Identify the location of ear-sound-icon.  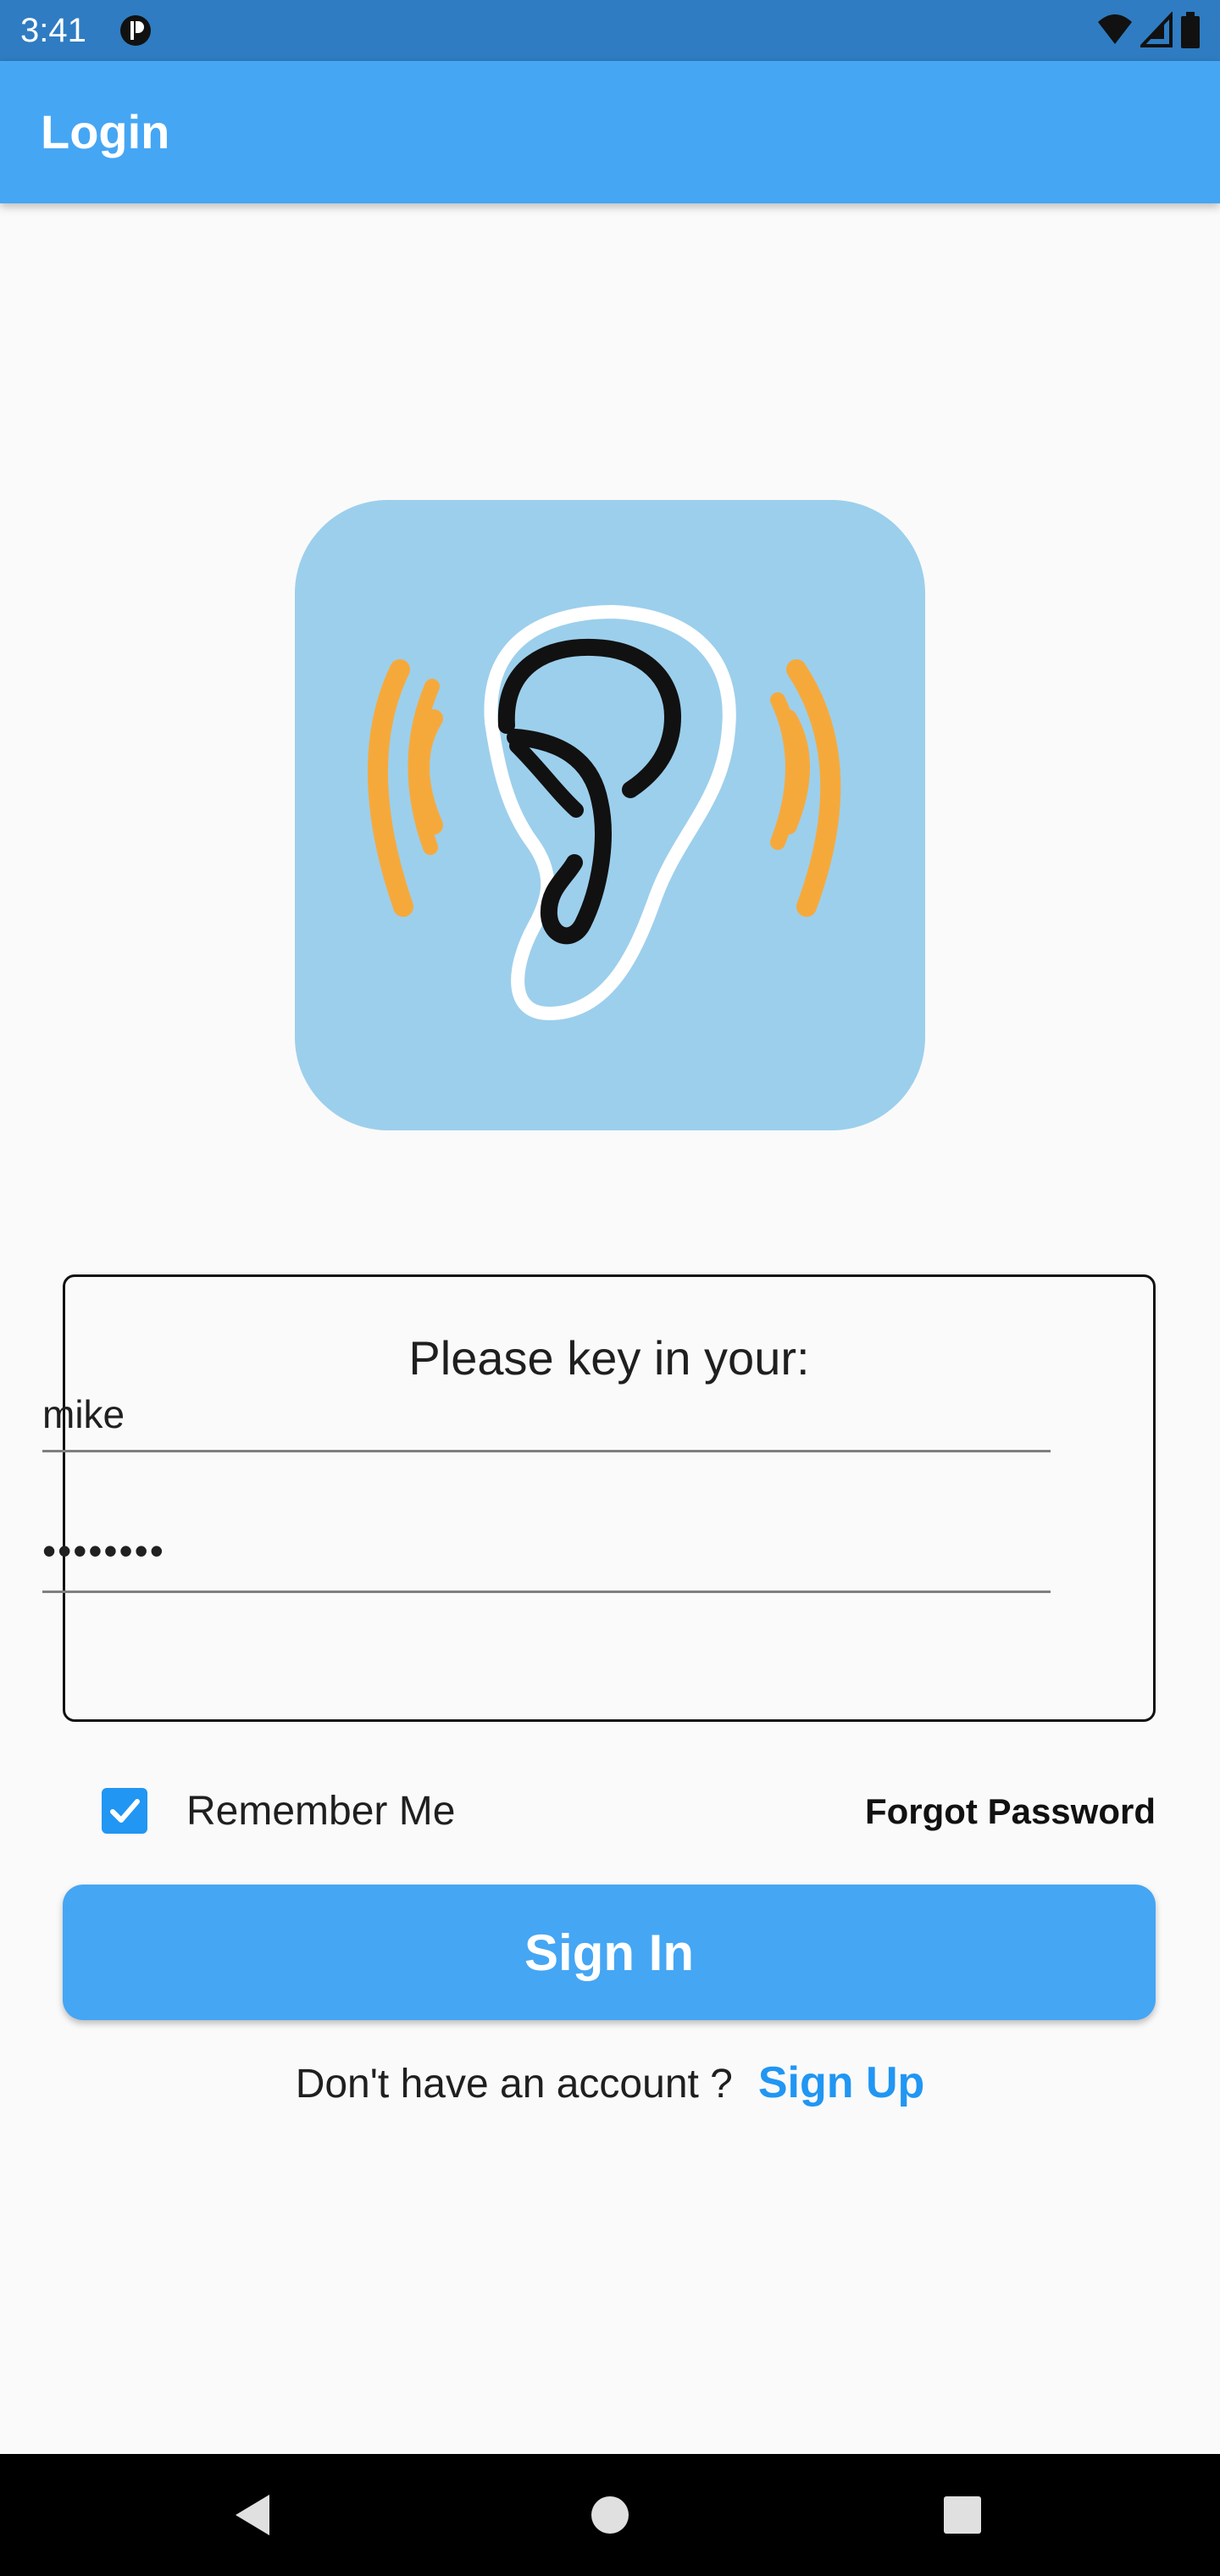
(604, 812).